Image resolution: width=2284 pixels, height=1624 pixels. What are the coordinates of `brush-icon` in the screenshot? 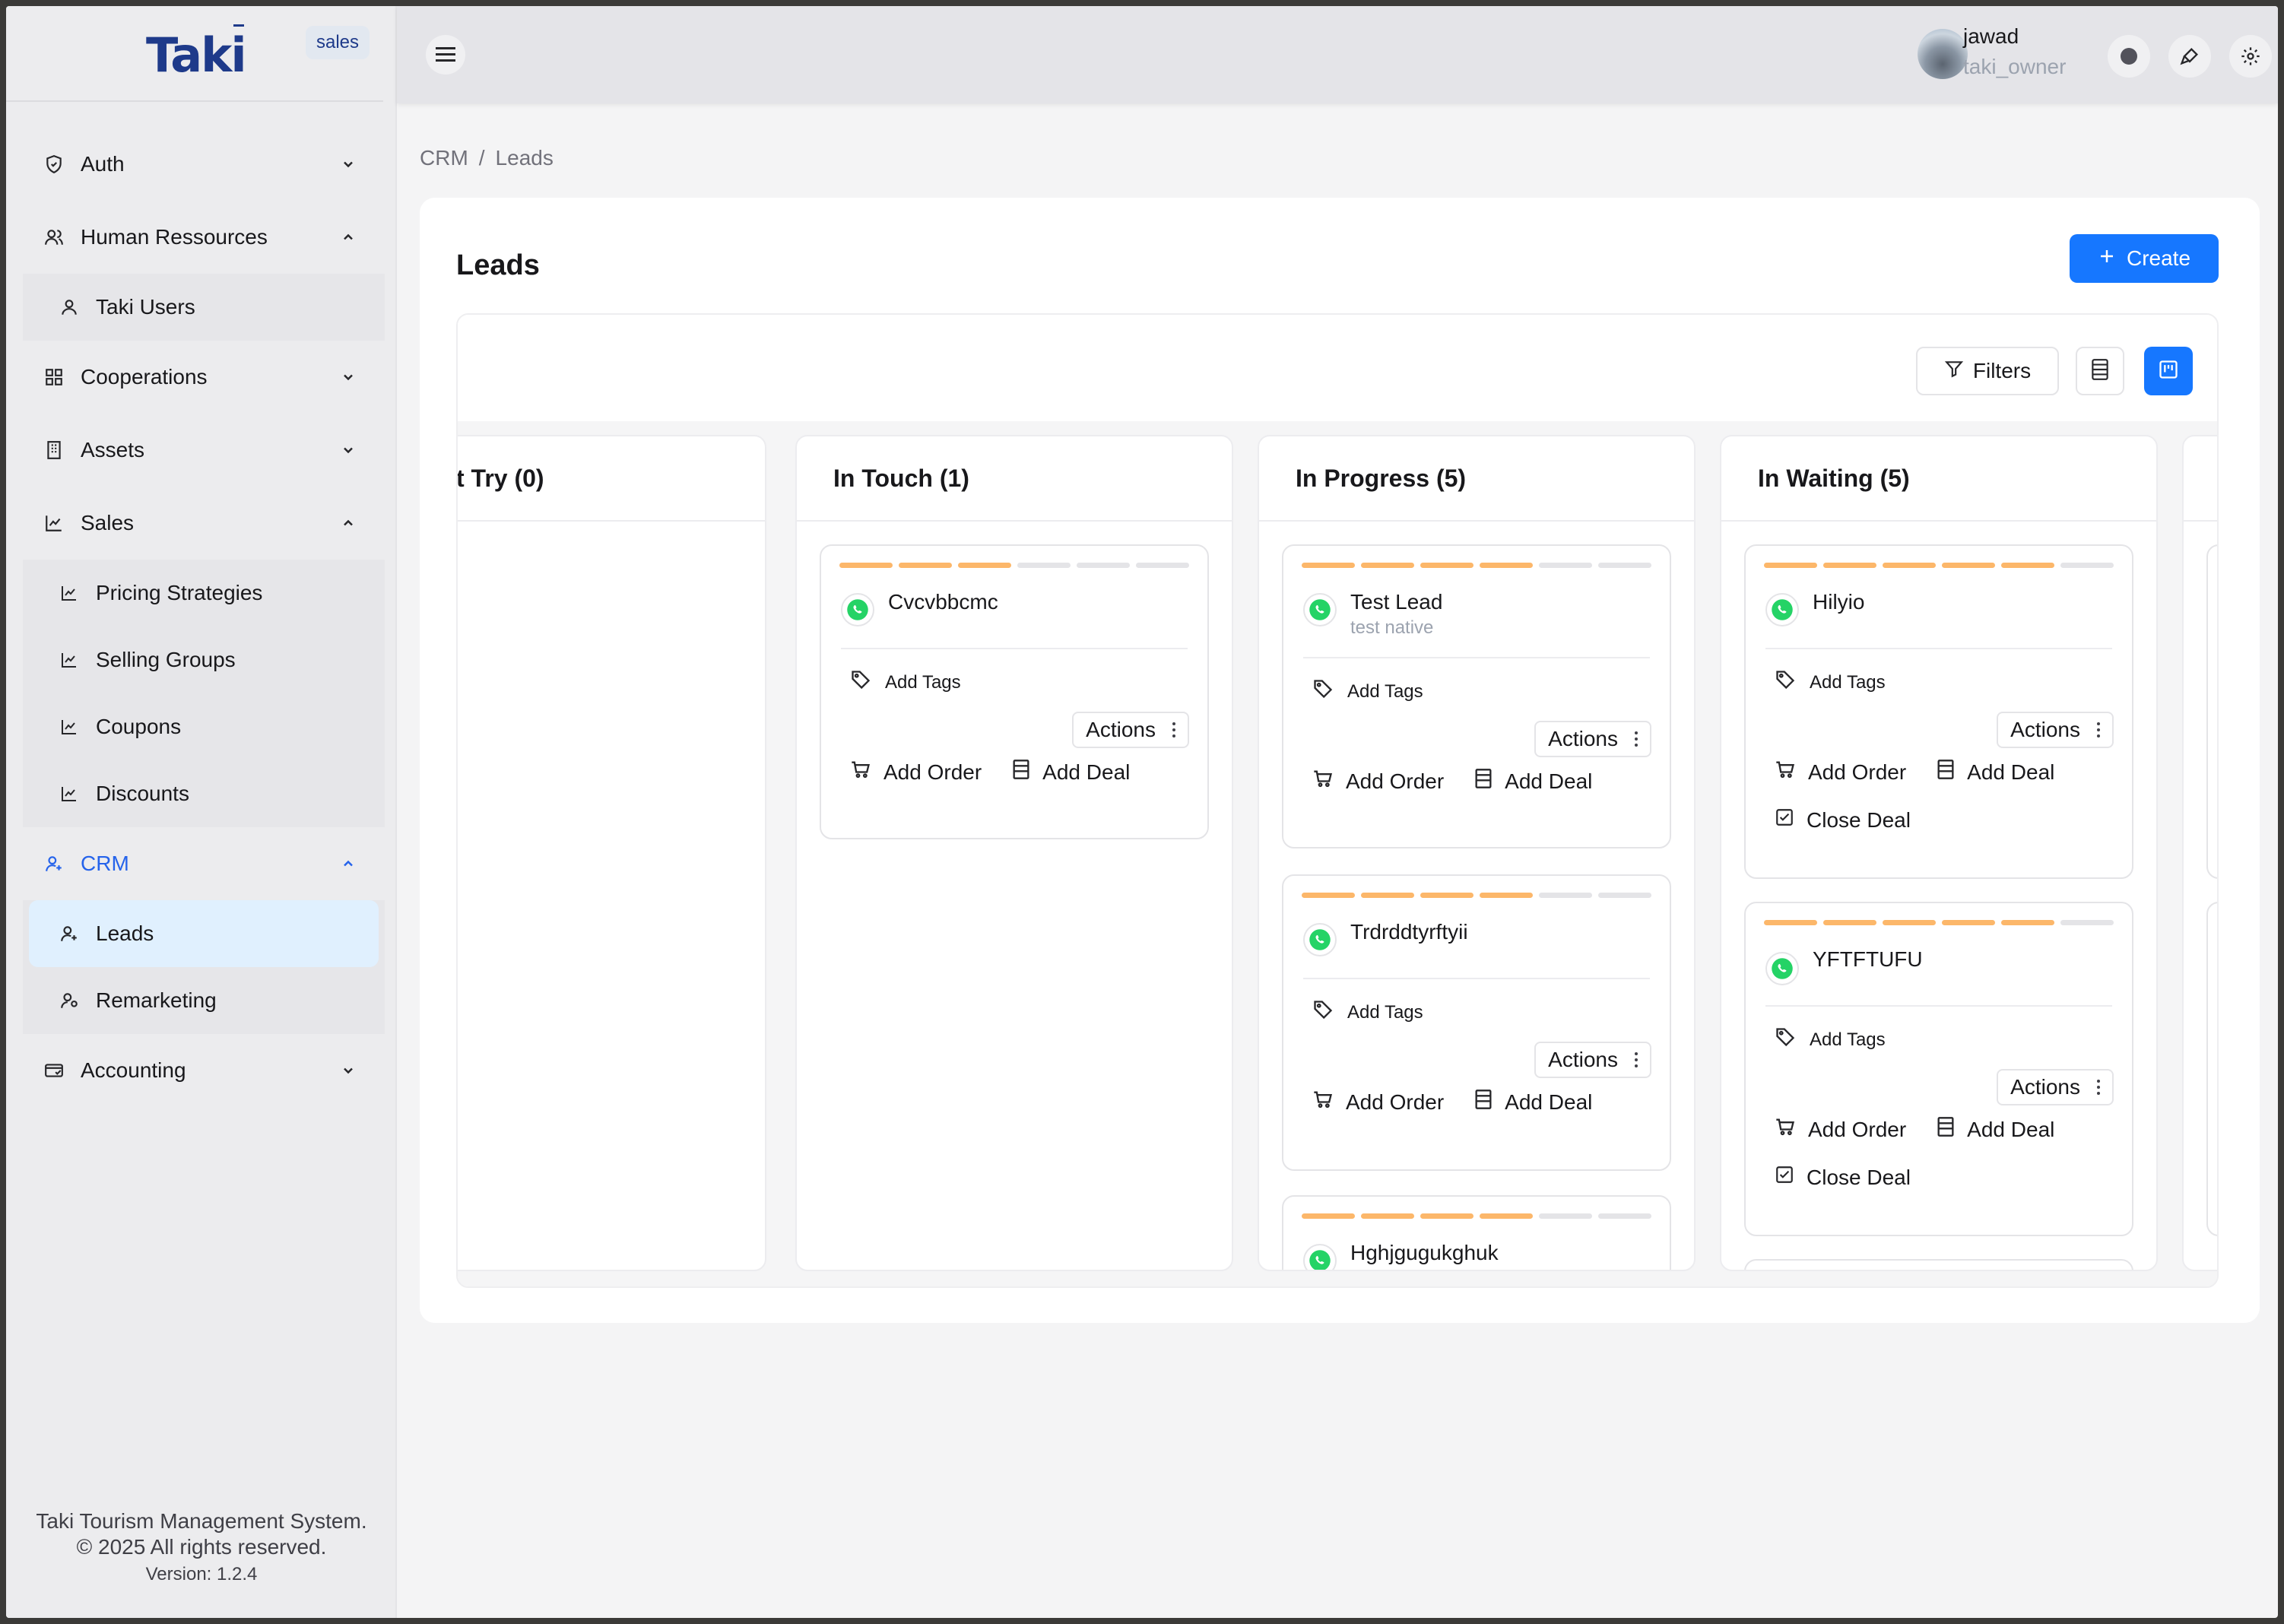 It's located at (2189, 57).